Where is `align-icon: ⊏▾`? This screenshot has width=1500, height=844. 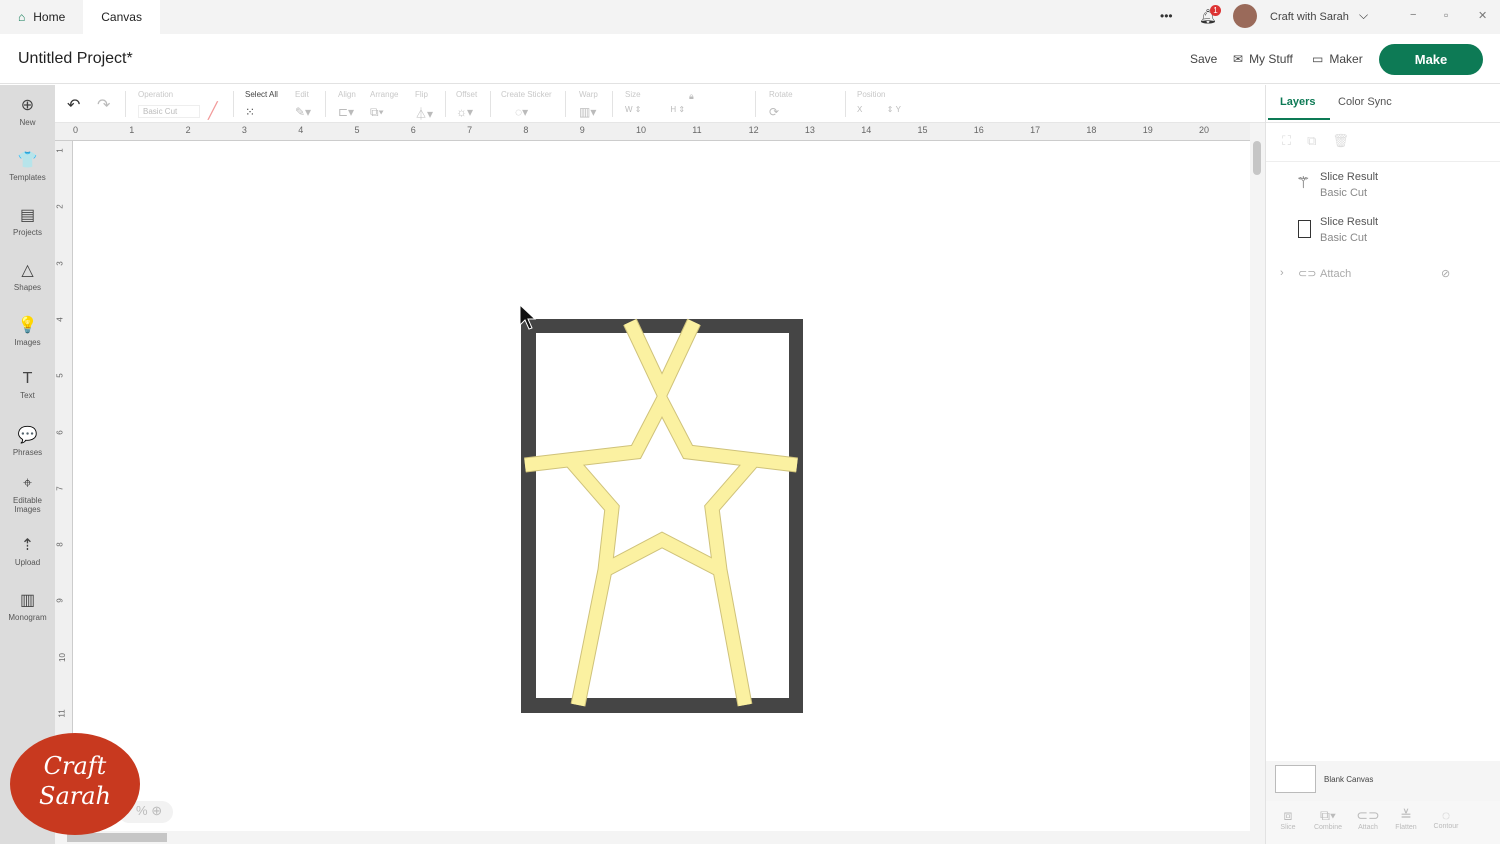 align-icon: ⊏▾ is located at coordinates (346, 112).